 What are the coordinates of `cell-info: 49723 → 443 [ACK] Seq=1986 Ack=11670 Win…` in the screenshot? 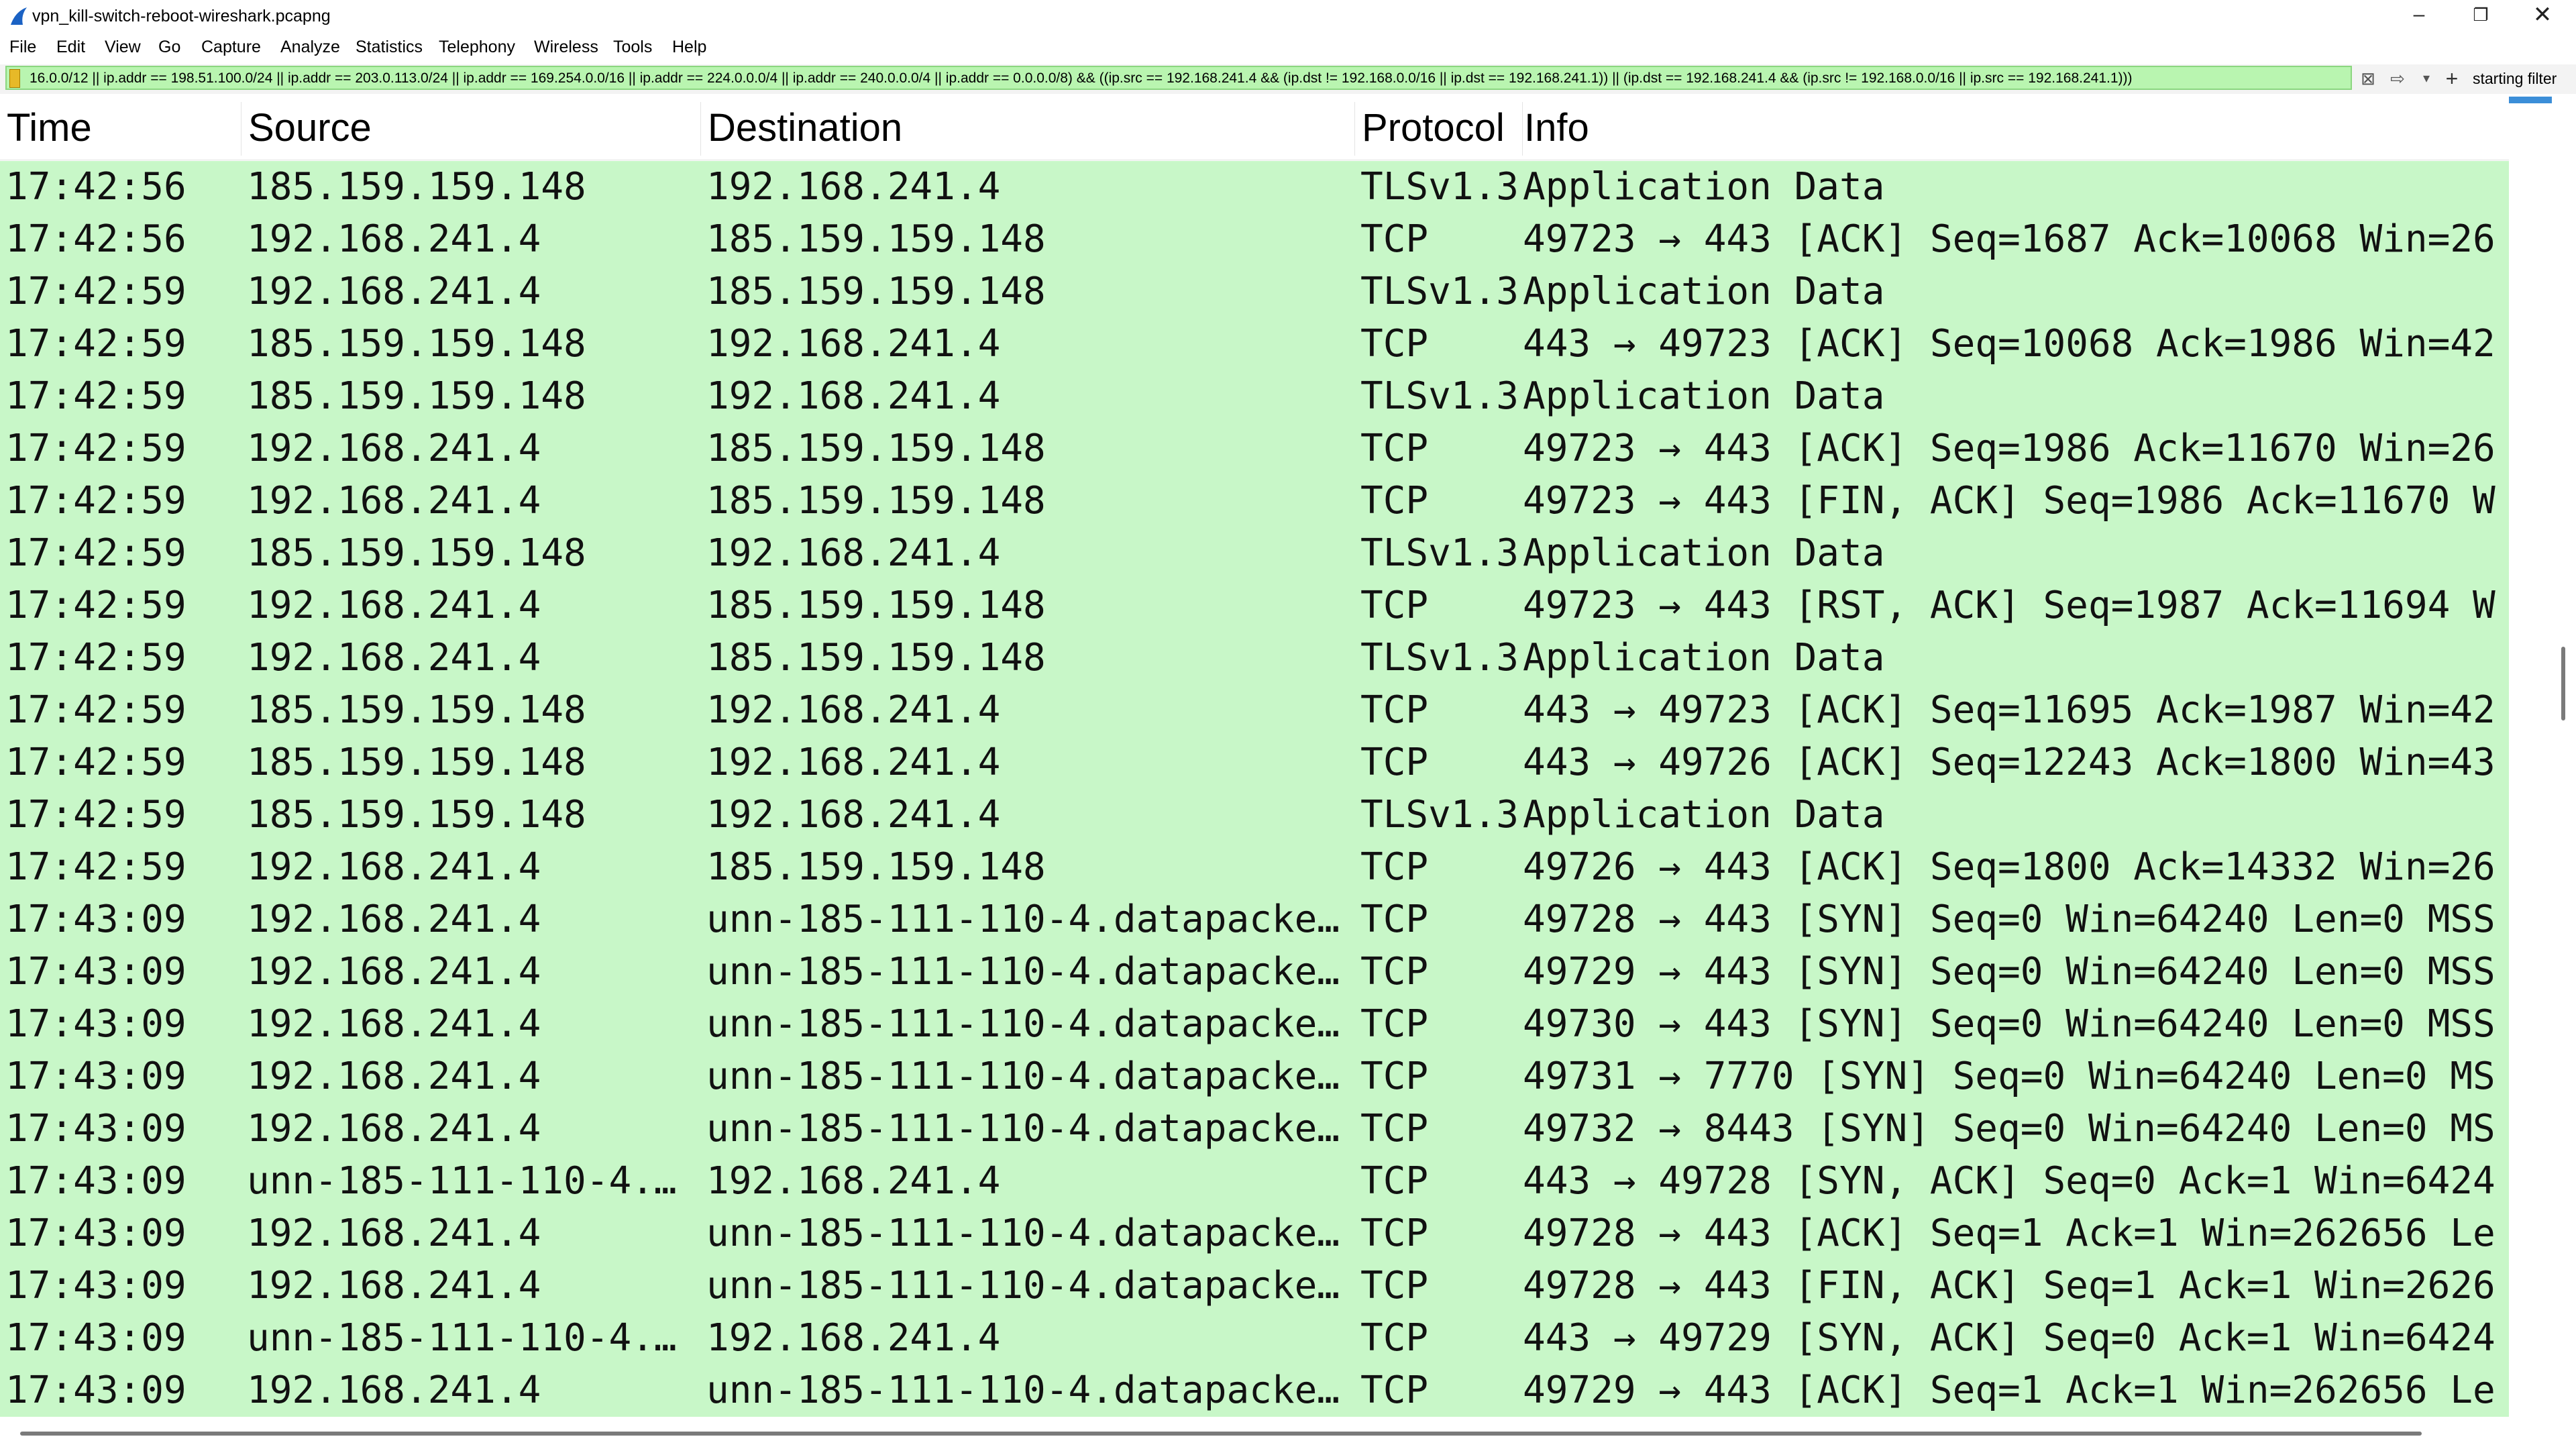 It's located at (2009, 448).